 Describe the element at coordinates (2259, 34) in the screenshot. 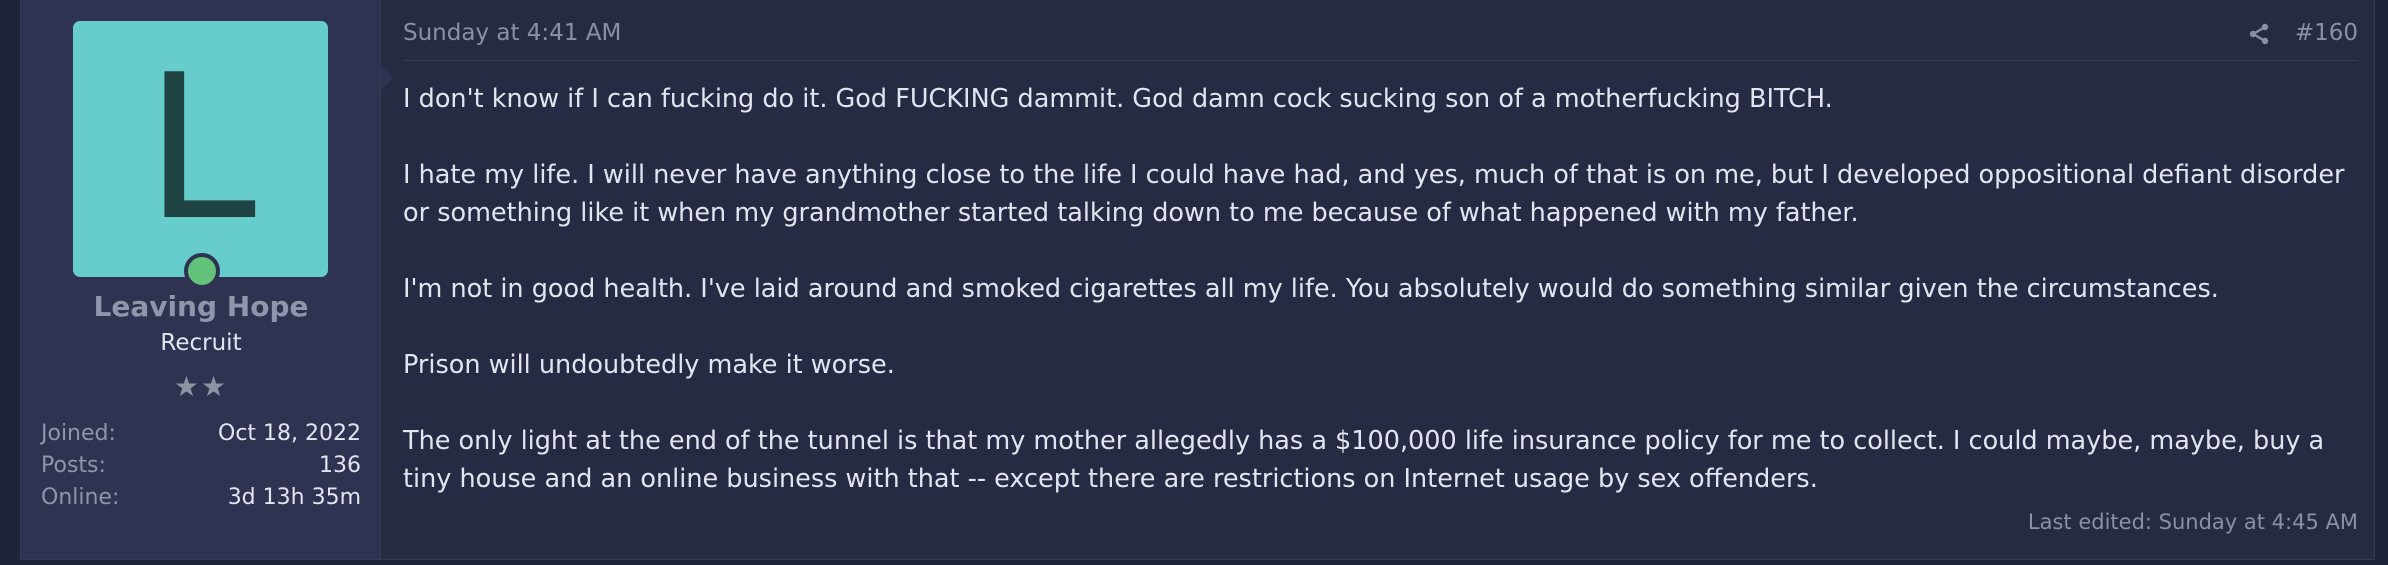

I see `share-icon` at that location.